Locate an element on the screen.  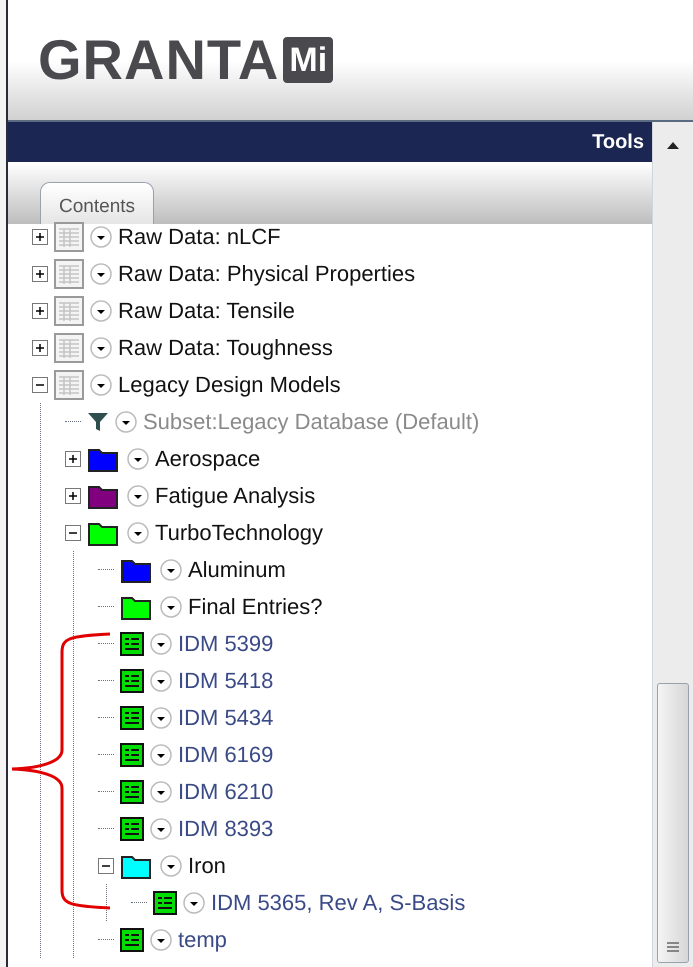
tree-item-label: temp is located at coordinates (202, 939).